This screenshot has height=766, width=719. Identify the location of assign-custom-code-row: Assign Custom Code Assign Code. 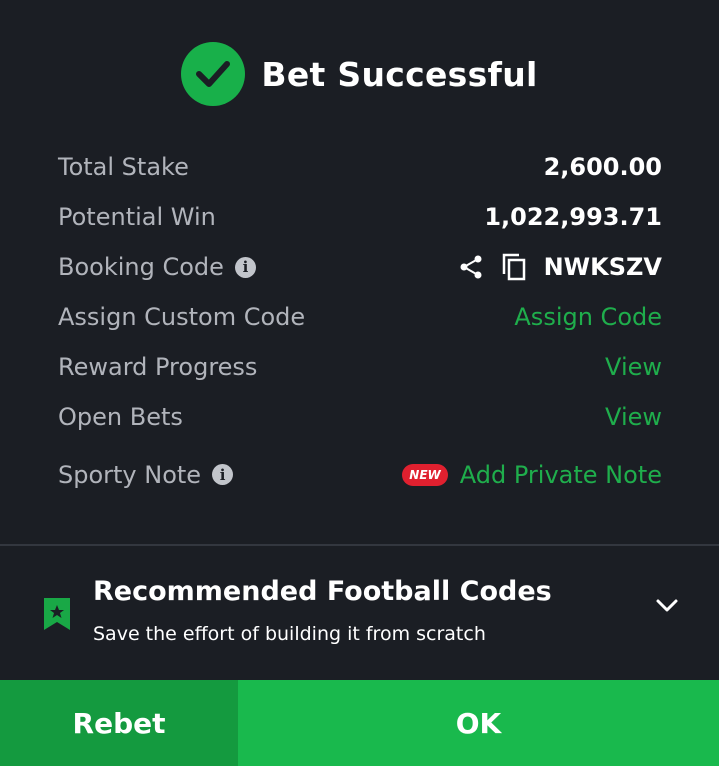
(360, 317).